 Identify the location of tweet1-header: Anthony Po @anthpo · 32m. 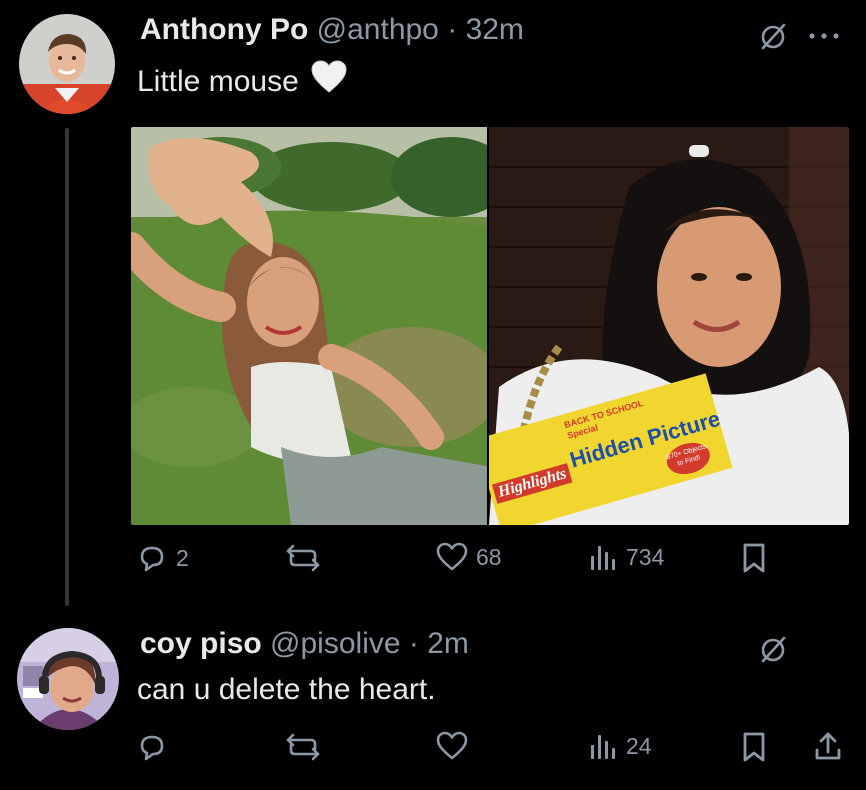
(332, 30).